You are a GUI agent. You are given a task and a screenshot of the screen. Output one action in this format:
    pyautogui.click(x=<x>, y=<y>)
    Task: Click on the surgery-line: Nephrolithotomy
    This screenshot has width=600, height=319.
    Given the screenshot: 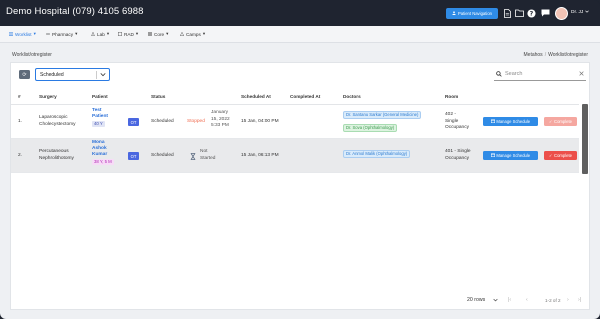 What is the action you would take?
    pyautogui.click(x=56, y=158)
    